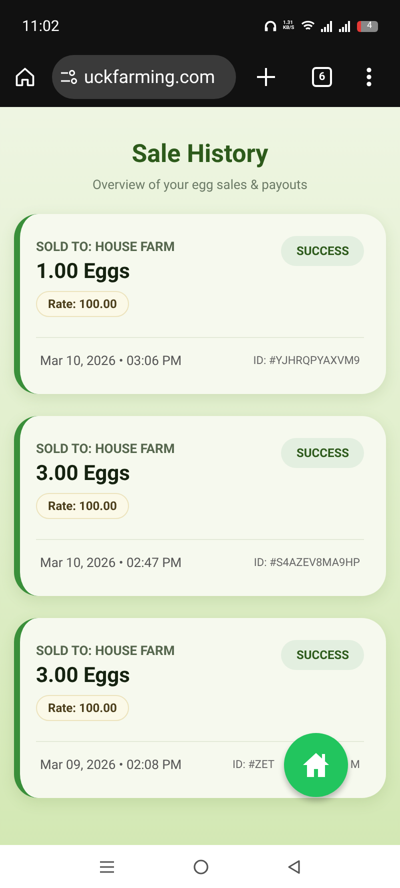  Describe the element at coordinates (367, 26) in the screenshot. I see `battery-indicator: 4` at that location.